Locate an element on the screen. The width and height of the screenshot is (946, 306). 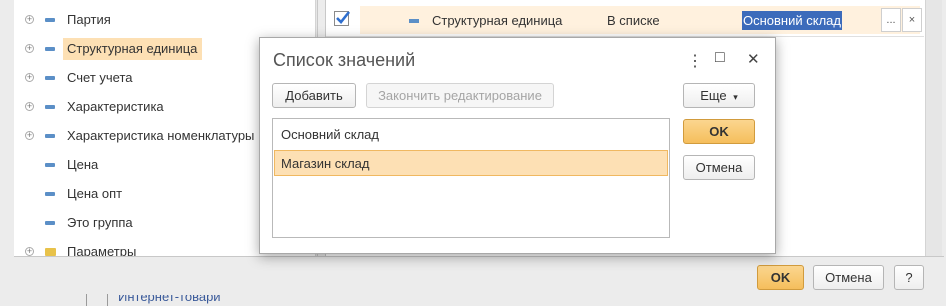
close-icon: ✕ is located at coordinates (753, 59).